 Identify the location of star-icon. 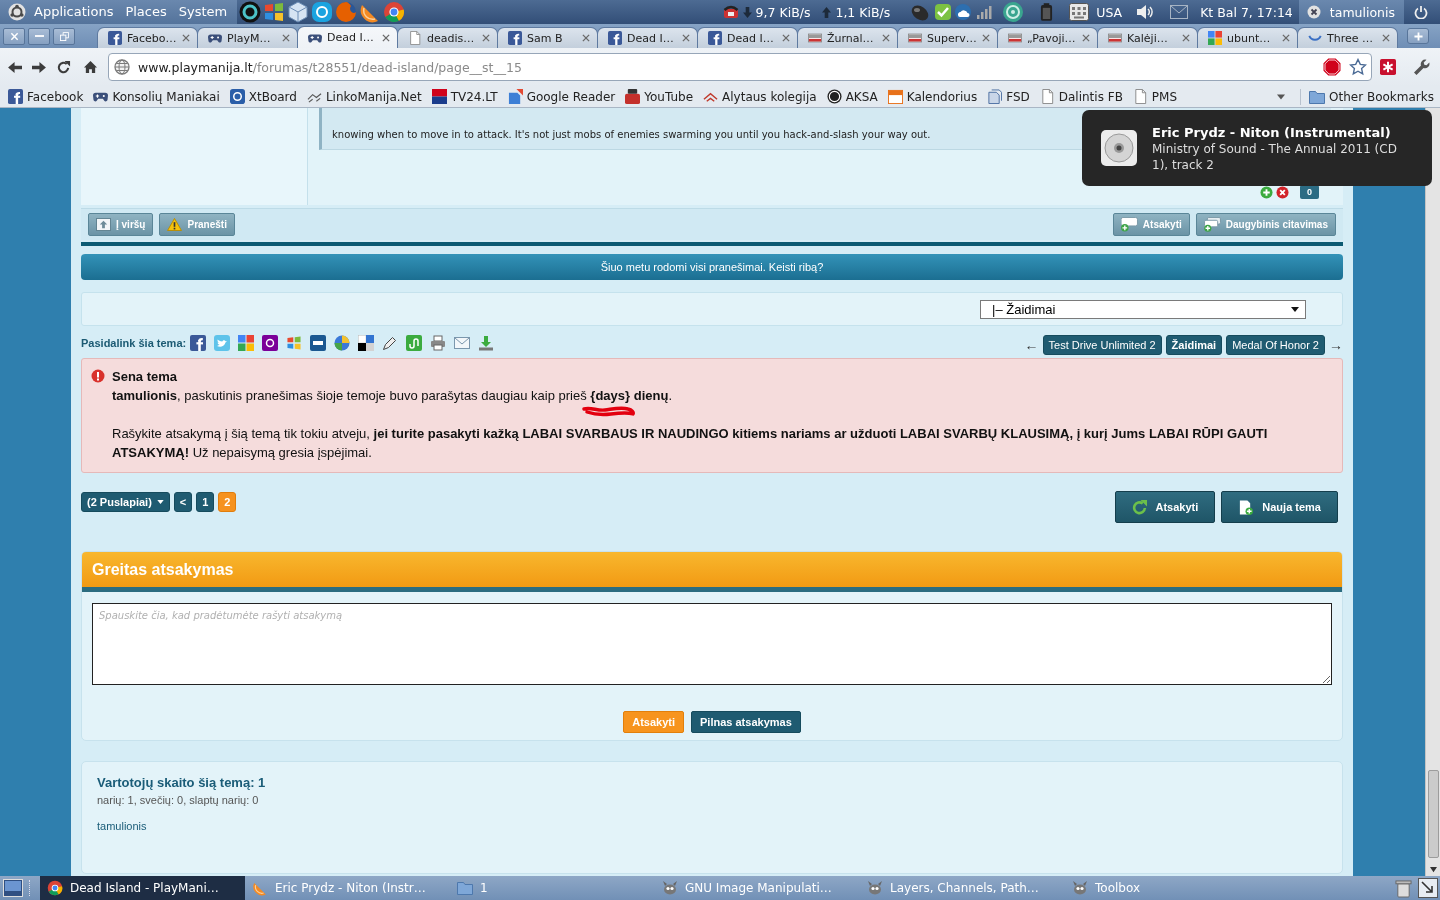
(1358, 67).